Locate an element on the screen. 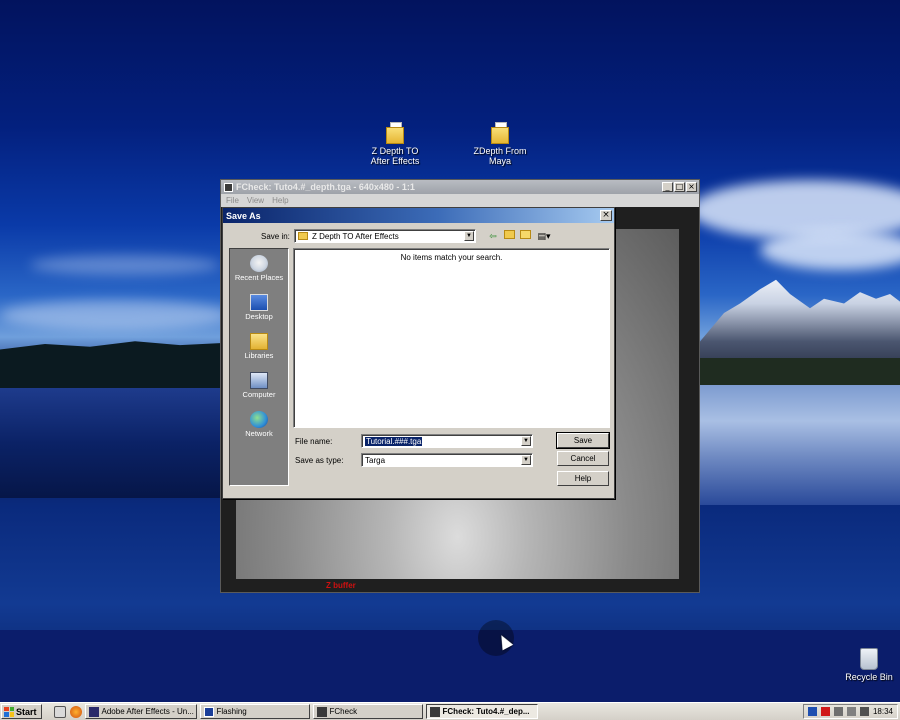 This screenshot has width=900, height=720. file-name-value: Tutorial.###.tga is located at coordinates (394, 441).